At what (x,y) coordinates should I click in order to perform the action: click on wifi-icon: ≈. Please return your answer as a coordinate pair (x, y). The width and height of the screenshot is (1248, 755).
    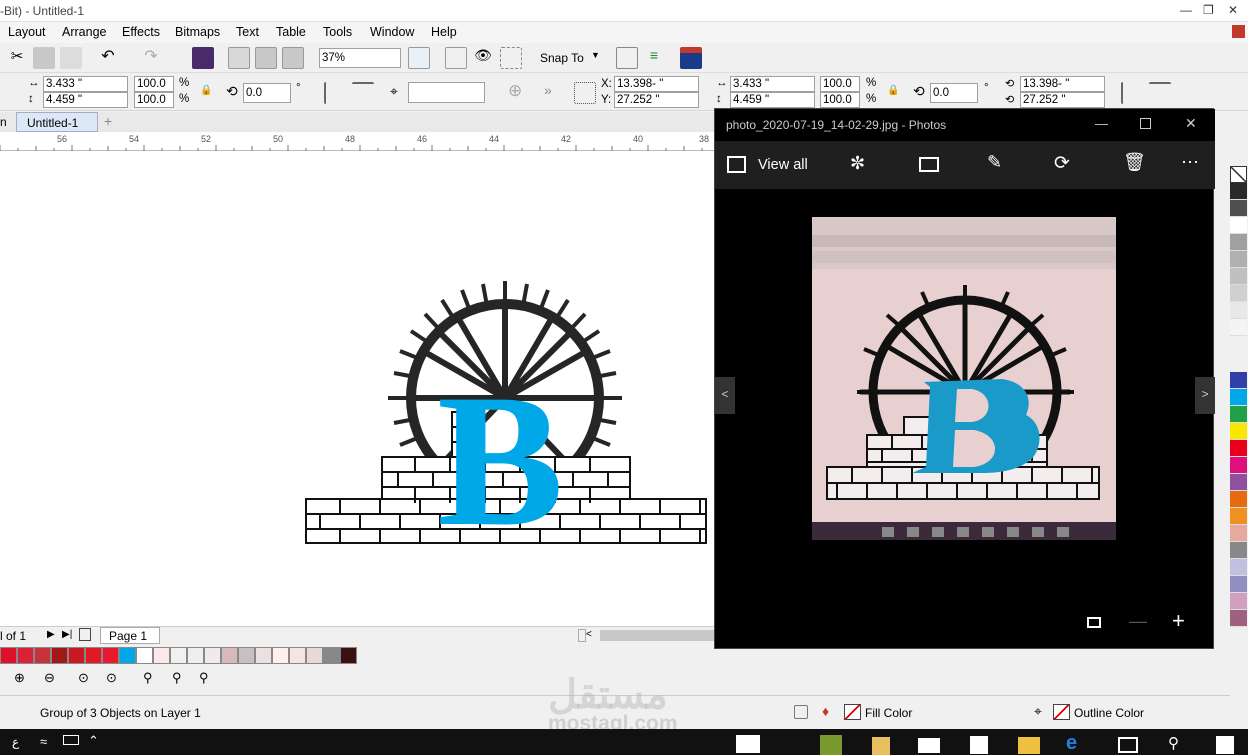
    Looking at the image, I should click on (43, 741).